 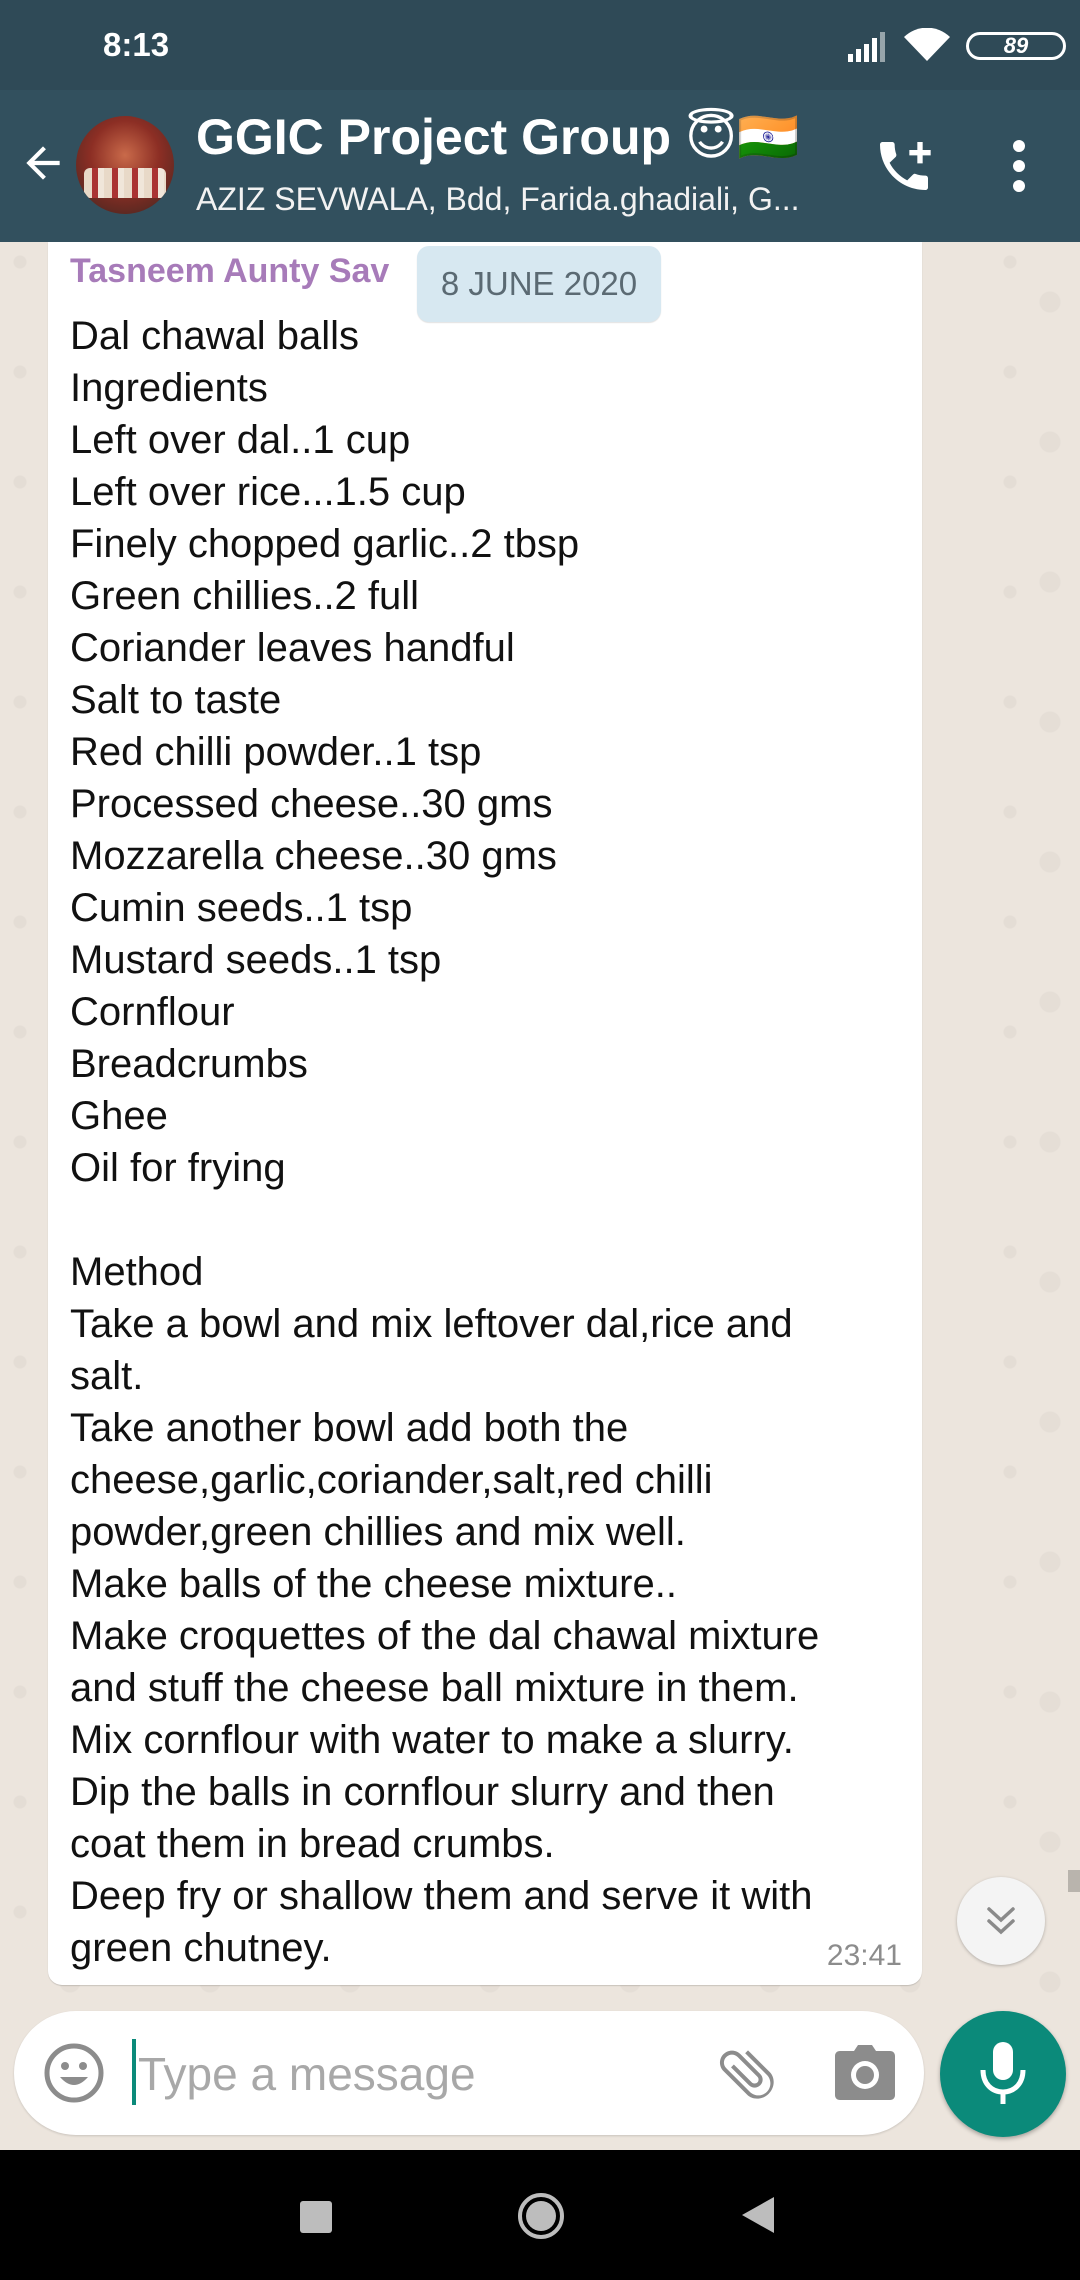 I want to click on message-line: cheese,garlic,coriander,salt,red chilli, so click(x=391, y=1480).